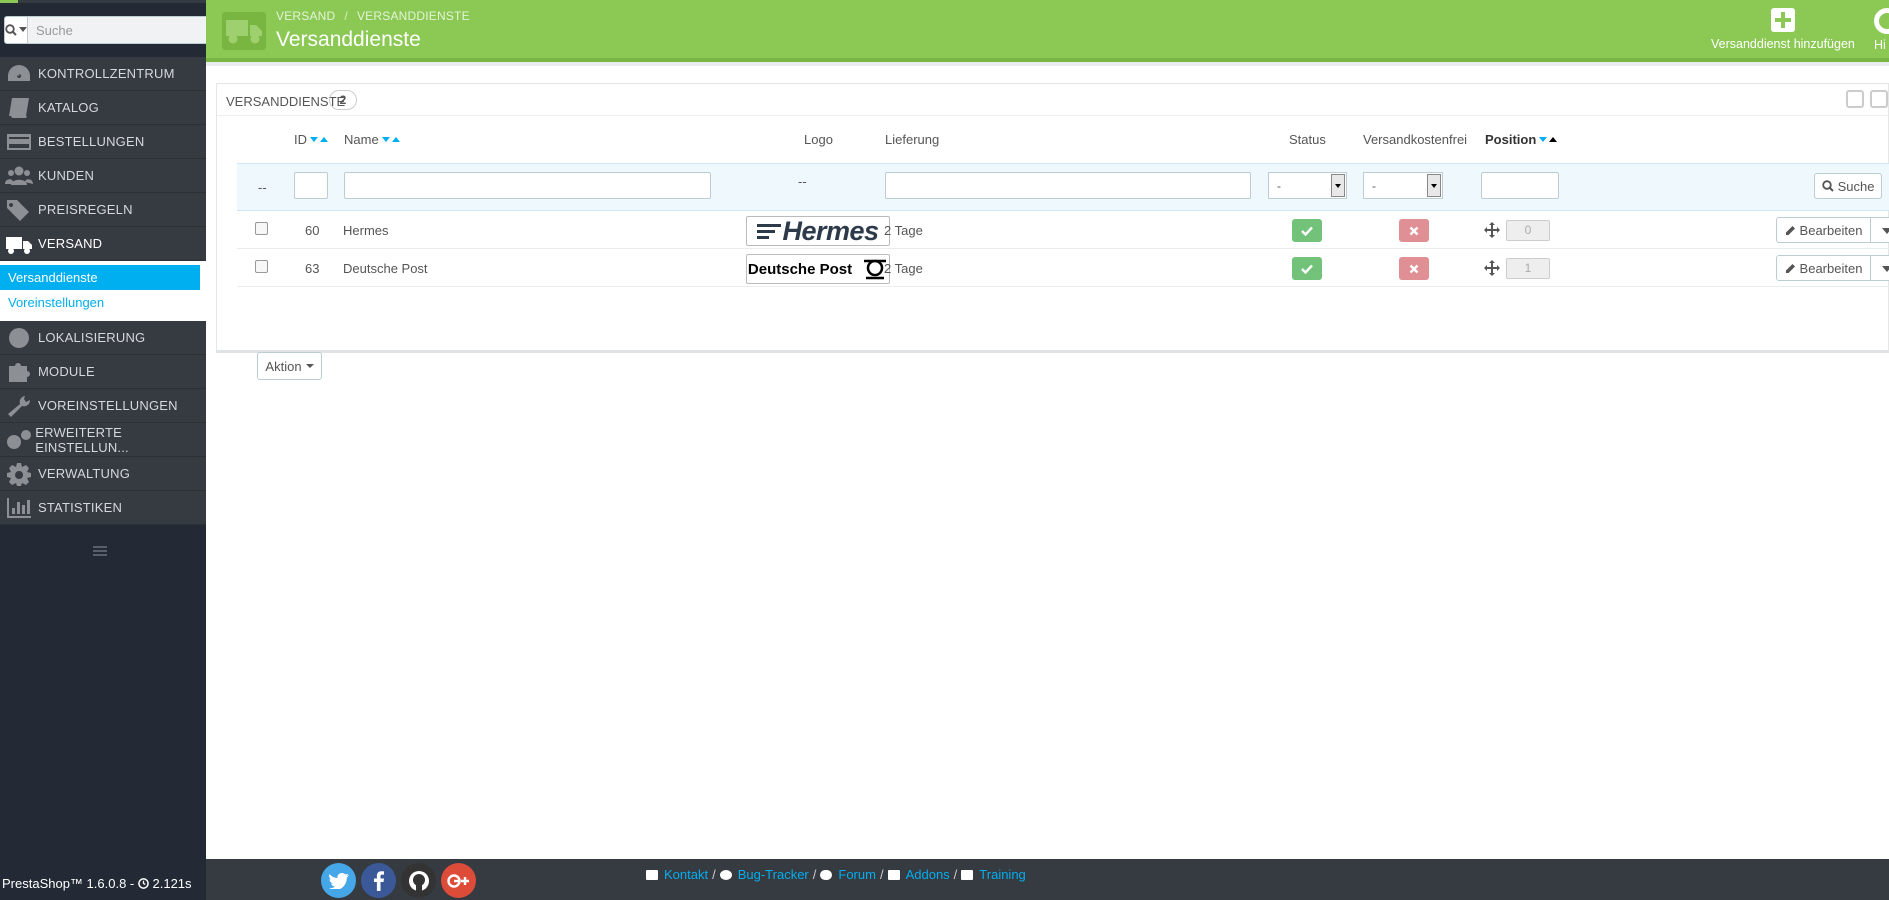 This screenshot has width=1889, height=900. I want to click on menu-item-voreinstellungen: VOREINSTELLUNGEN, so click(103, 406).